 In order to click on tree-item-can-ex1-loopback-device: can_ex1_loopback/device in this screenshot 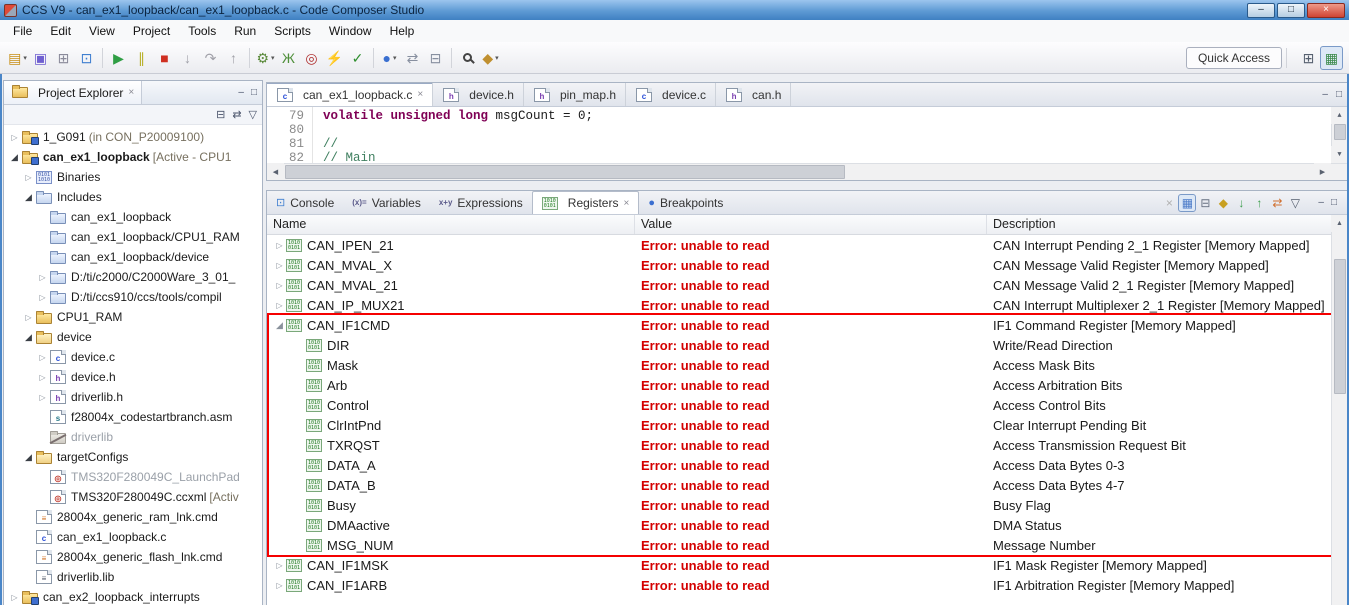, I will do `click(133, 257)`.